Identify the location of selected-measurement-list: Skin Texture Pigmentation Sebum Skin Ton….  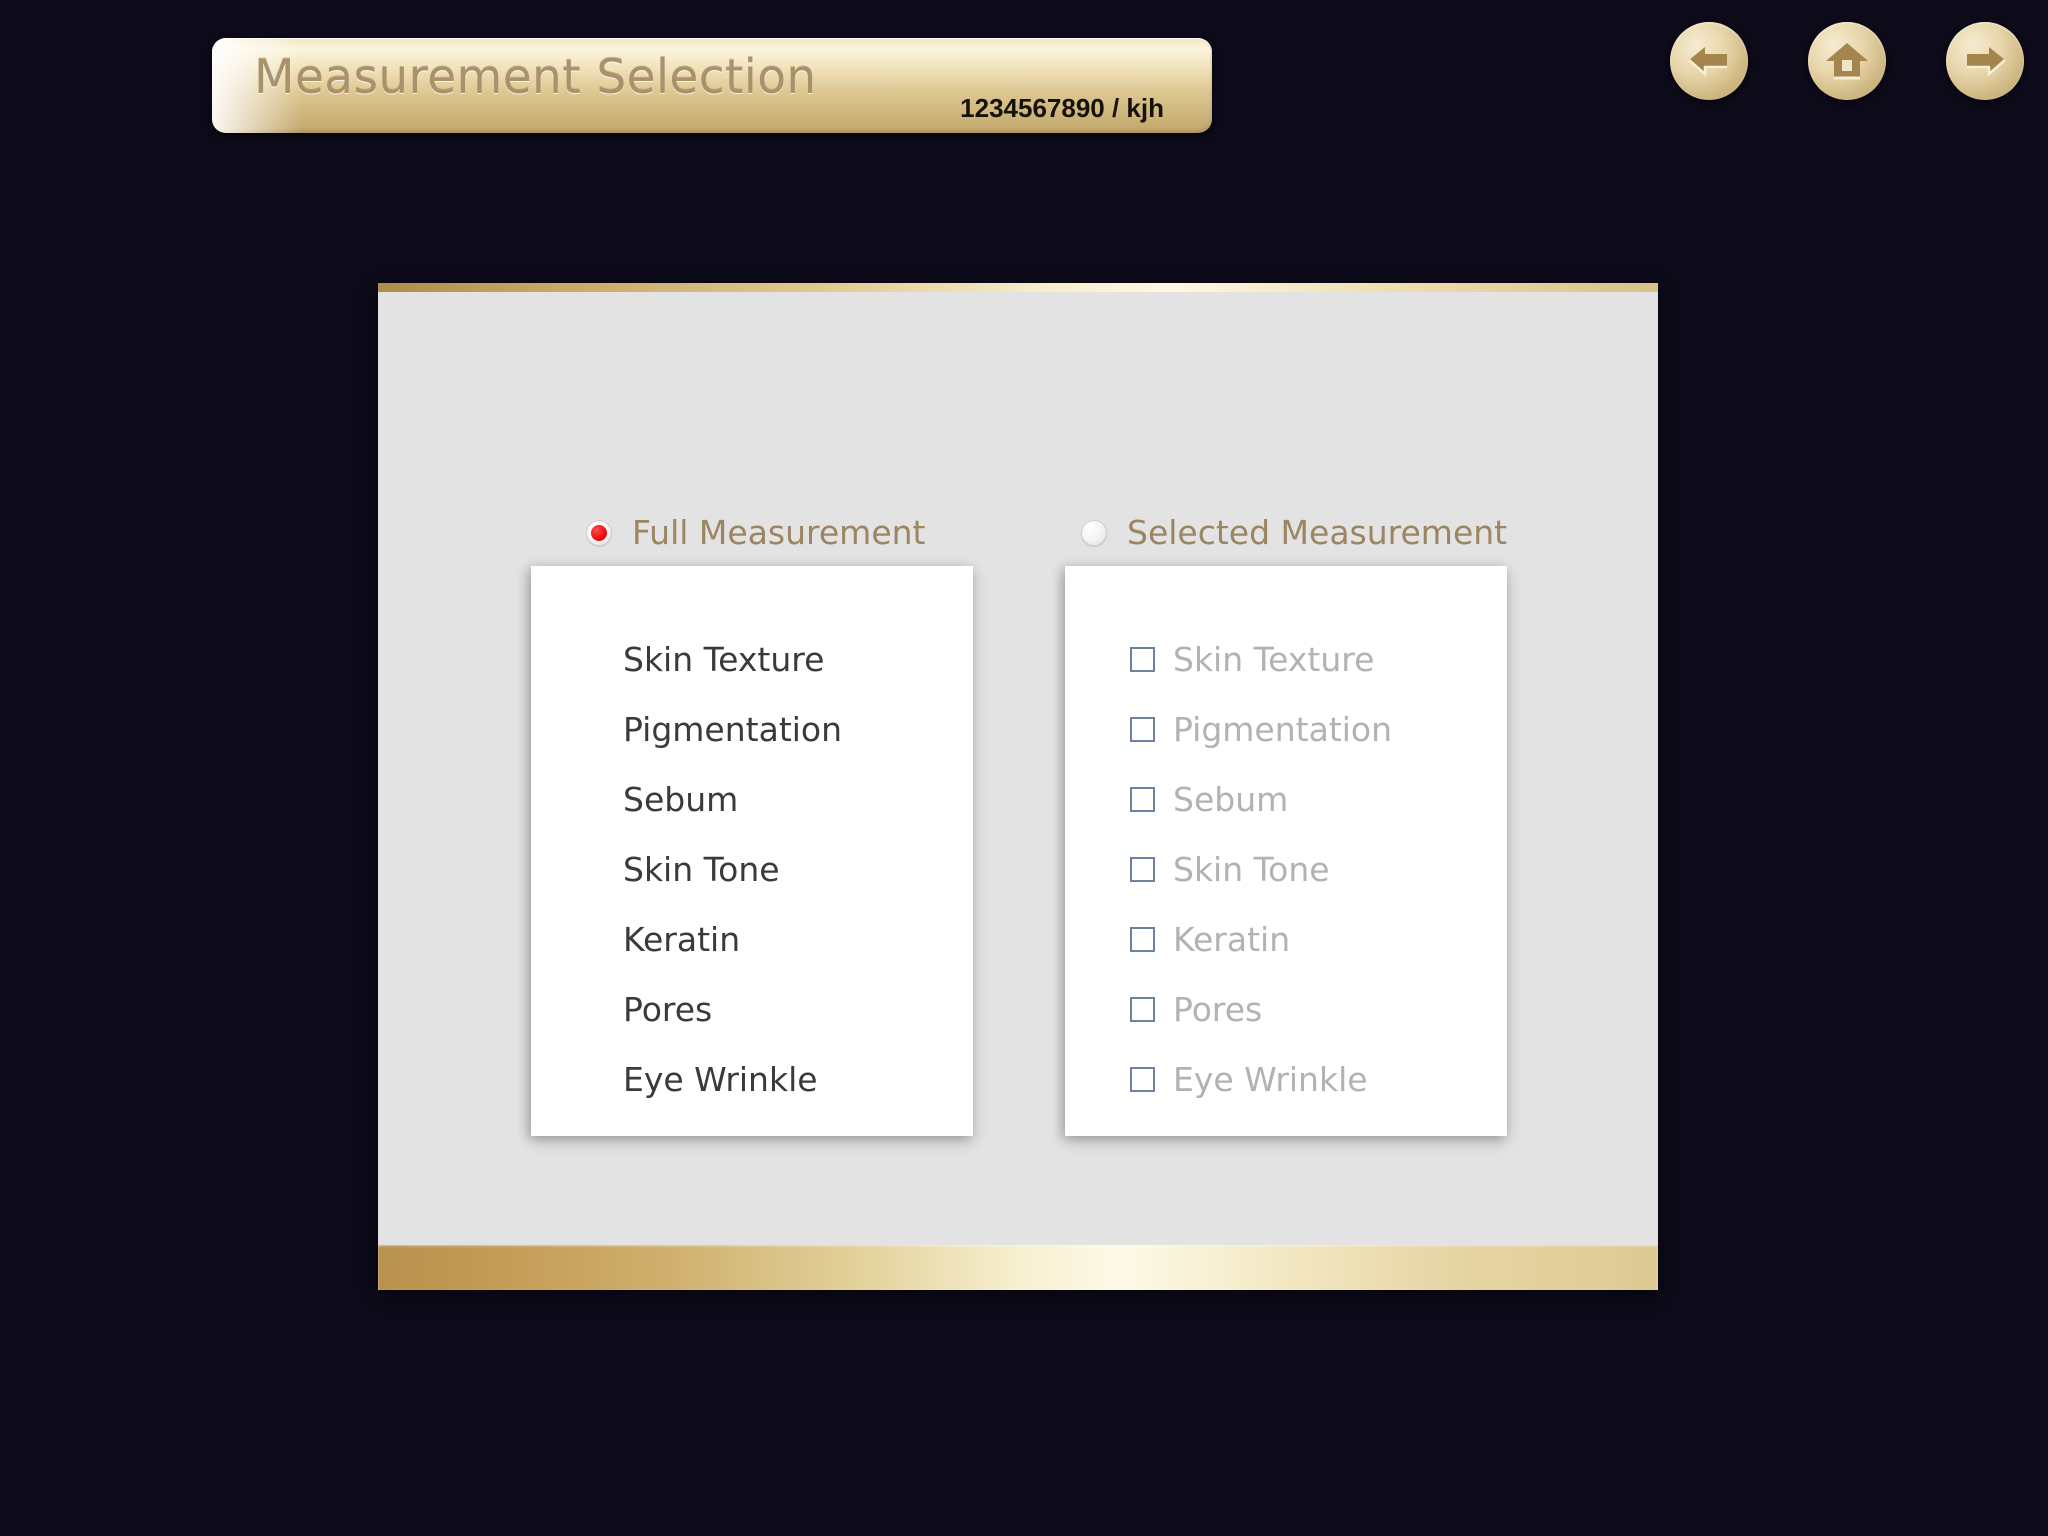
(1286, 840).